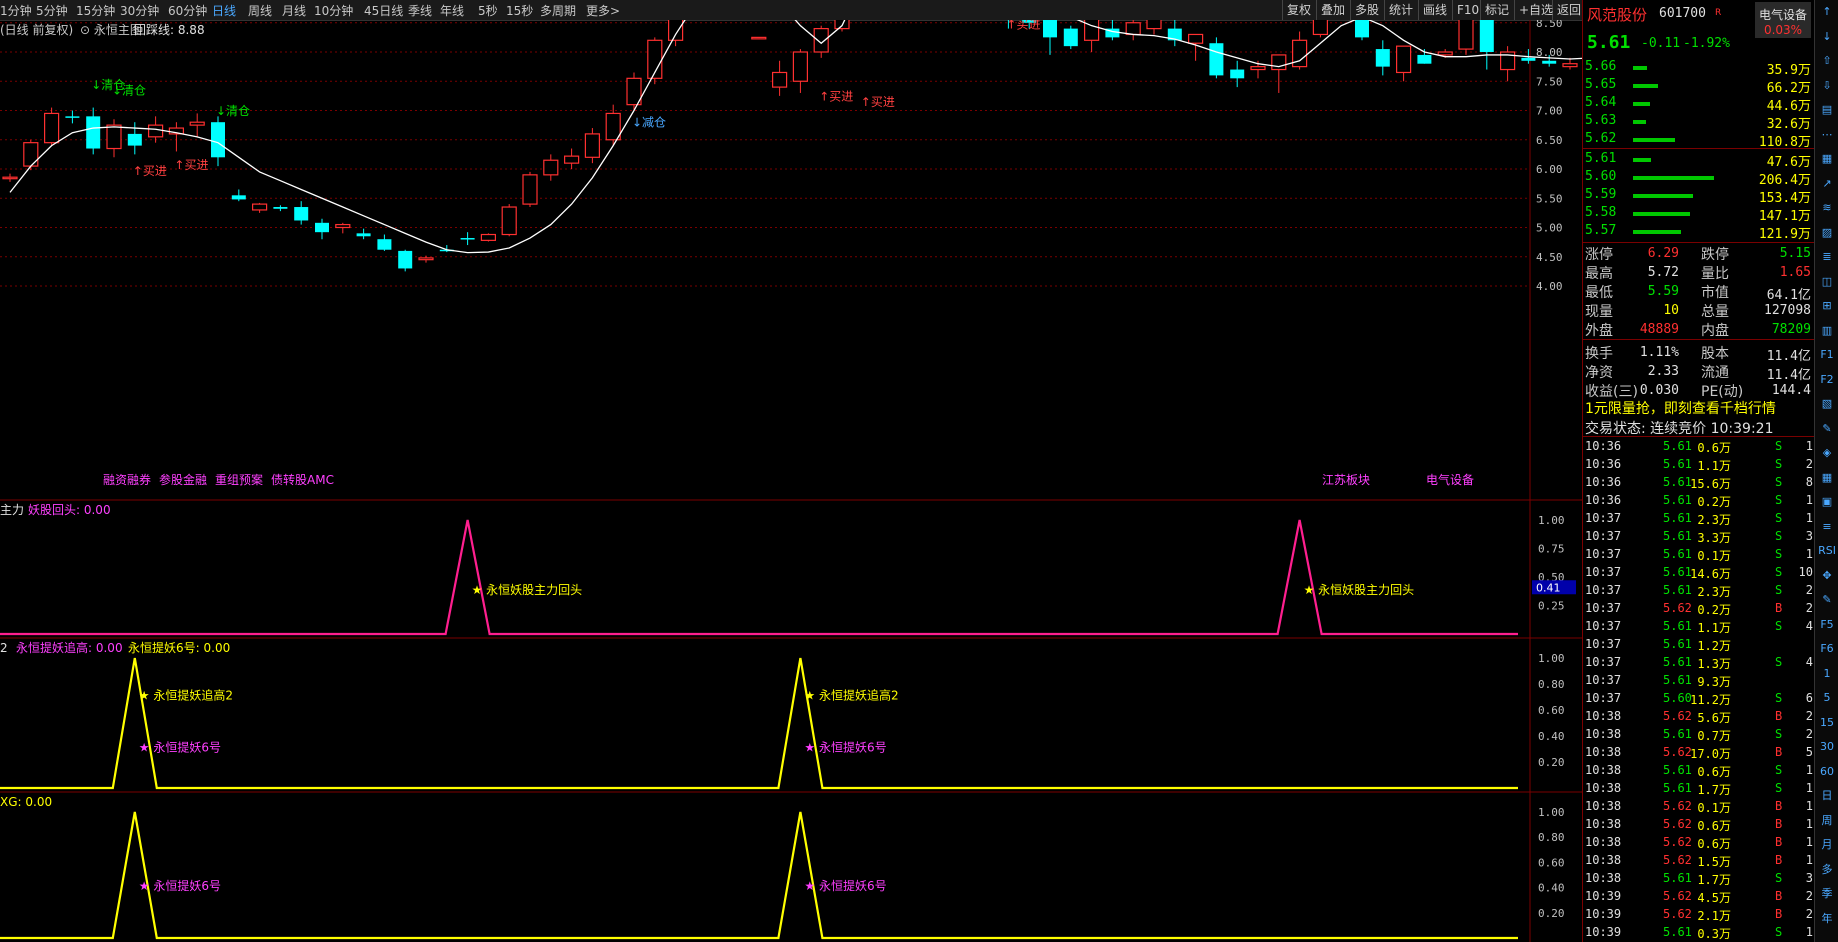 This screenshot has width=1838, height=942. Describe the element at coordinates (1827, 86) in the screenshot. I see `toolbar-icon-3: ⇩` at that location.